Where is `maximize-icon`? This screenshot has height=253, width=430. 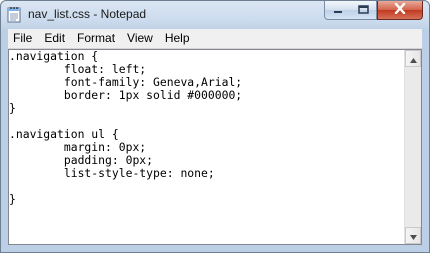 maximize-icon is located at coordinates (363, 10).